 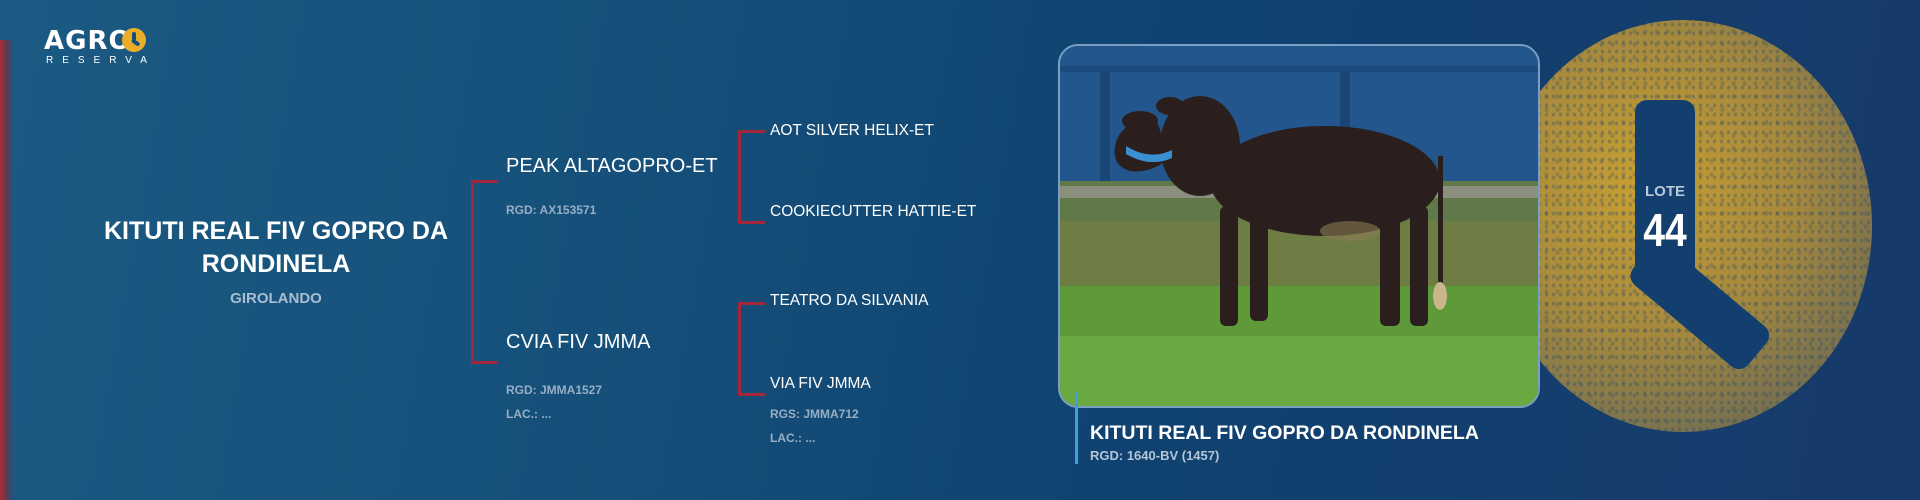 I want to click on logo-subtitle: RESERVA, so click(x=101, y=60).